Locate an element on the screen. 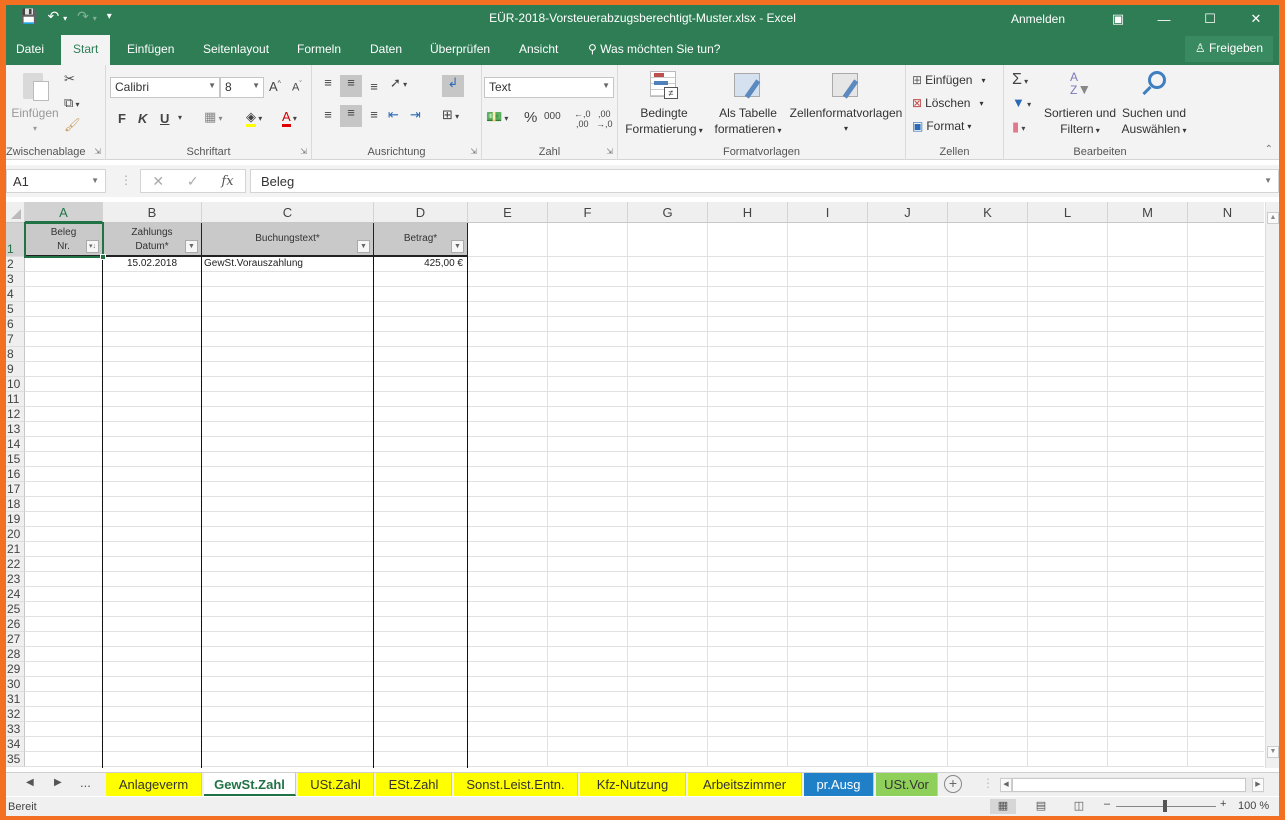 This screenshot has width=1285, height=820. cell-h16 is located at coordinates (748, 474).